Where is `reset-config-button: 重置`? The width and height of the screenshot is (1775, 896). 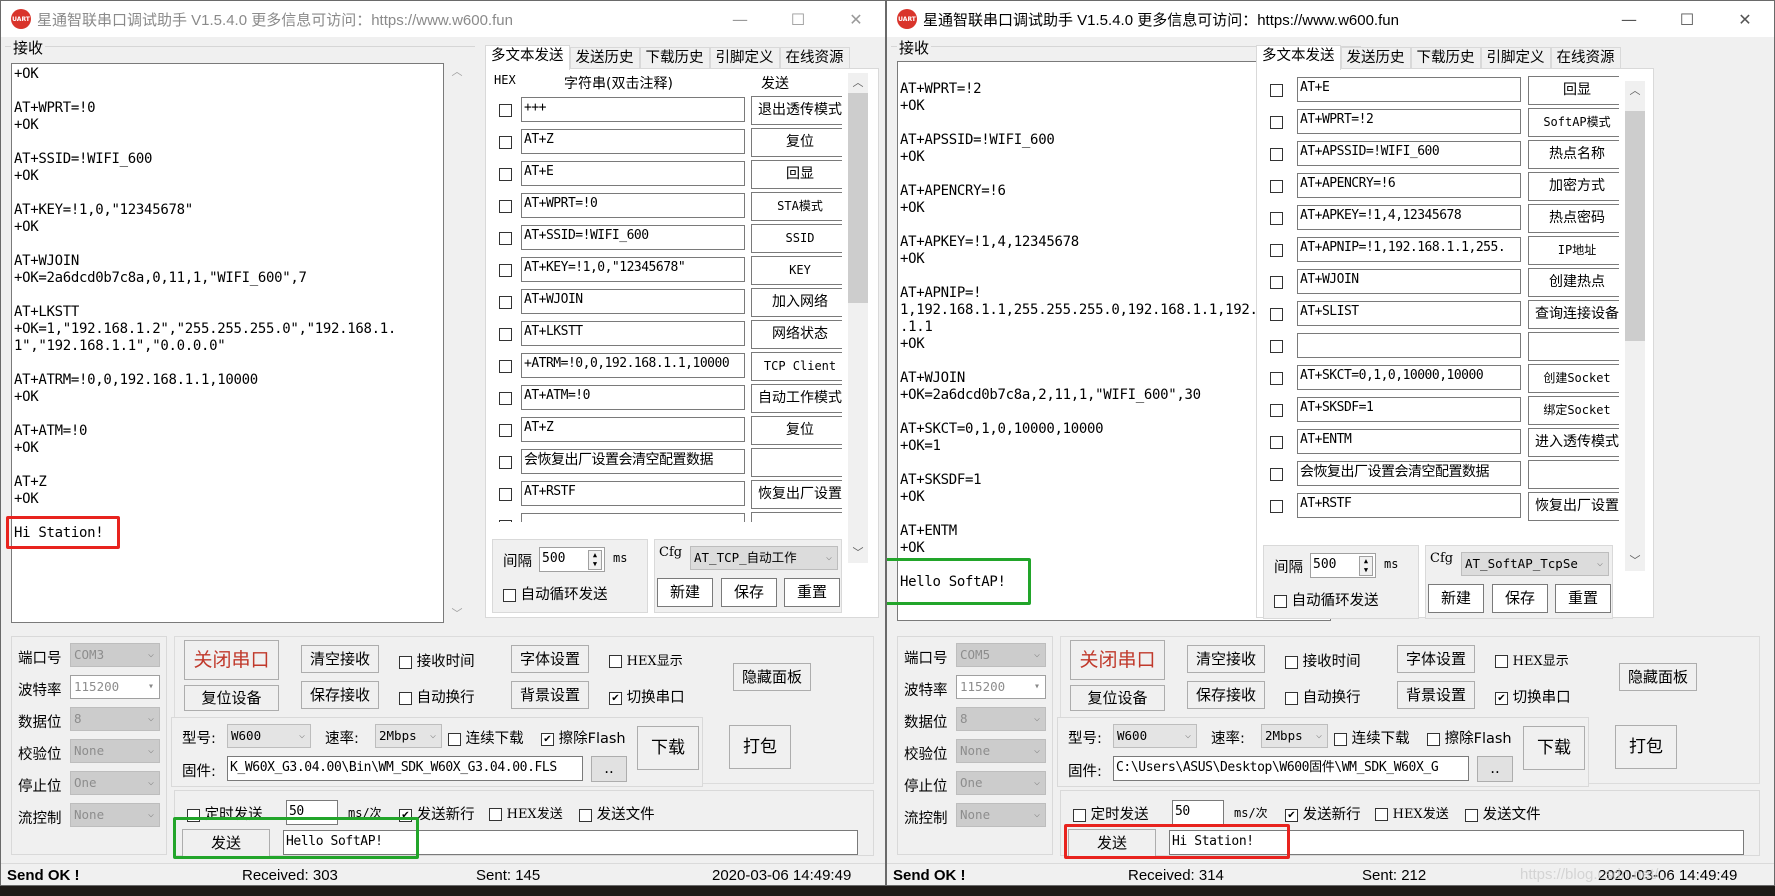
reset-config-button: 重置 is located at coordinates (1583, 598).